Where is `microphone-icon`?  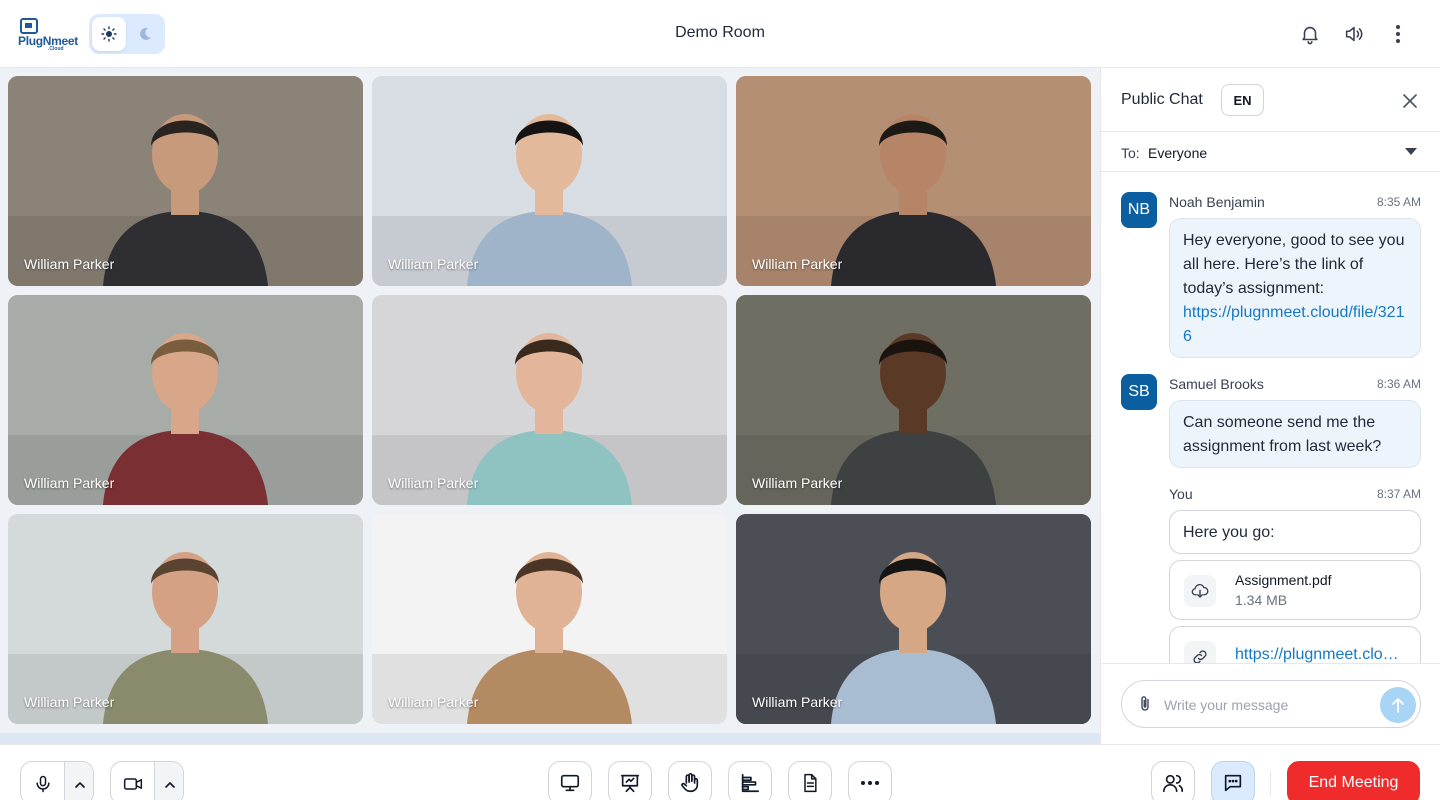 microphone-icon is located at coordinates (42, 784).